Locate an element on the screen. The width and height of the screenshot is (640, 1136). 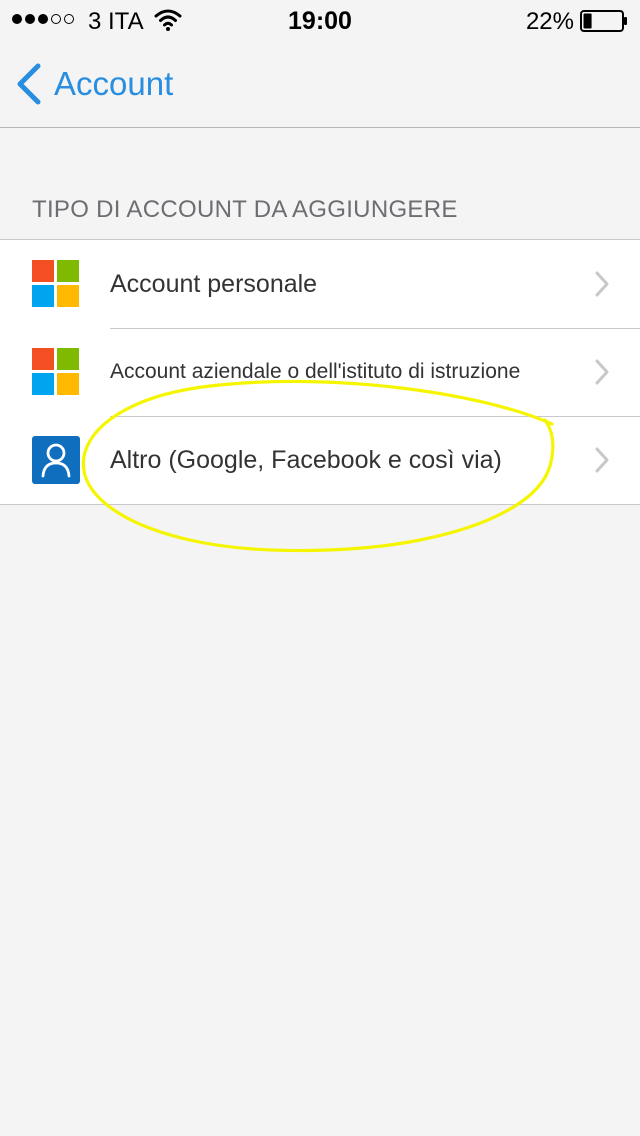
chevron-left-icon is located at coordinates (29, 84).